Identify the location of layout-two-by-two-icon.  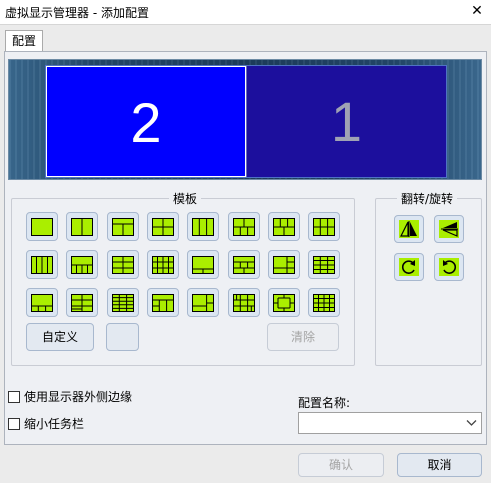
(162, 227).